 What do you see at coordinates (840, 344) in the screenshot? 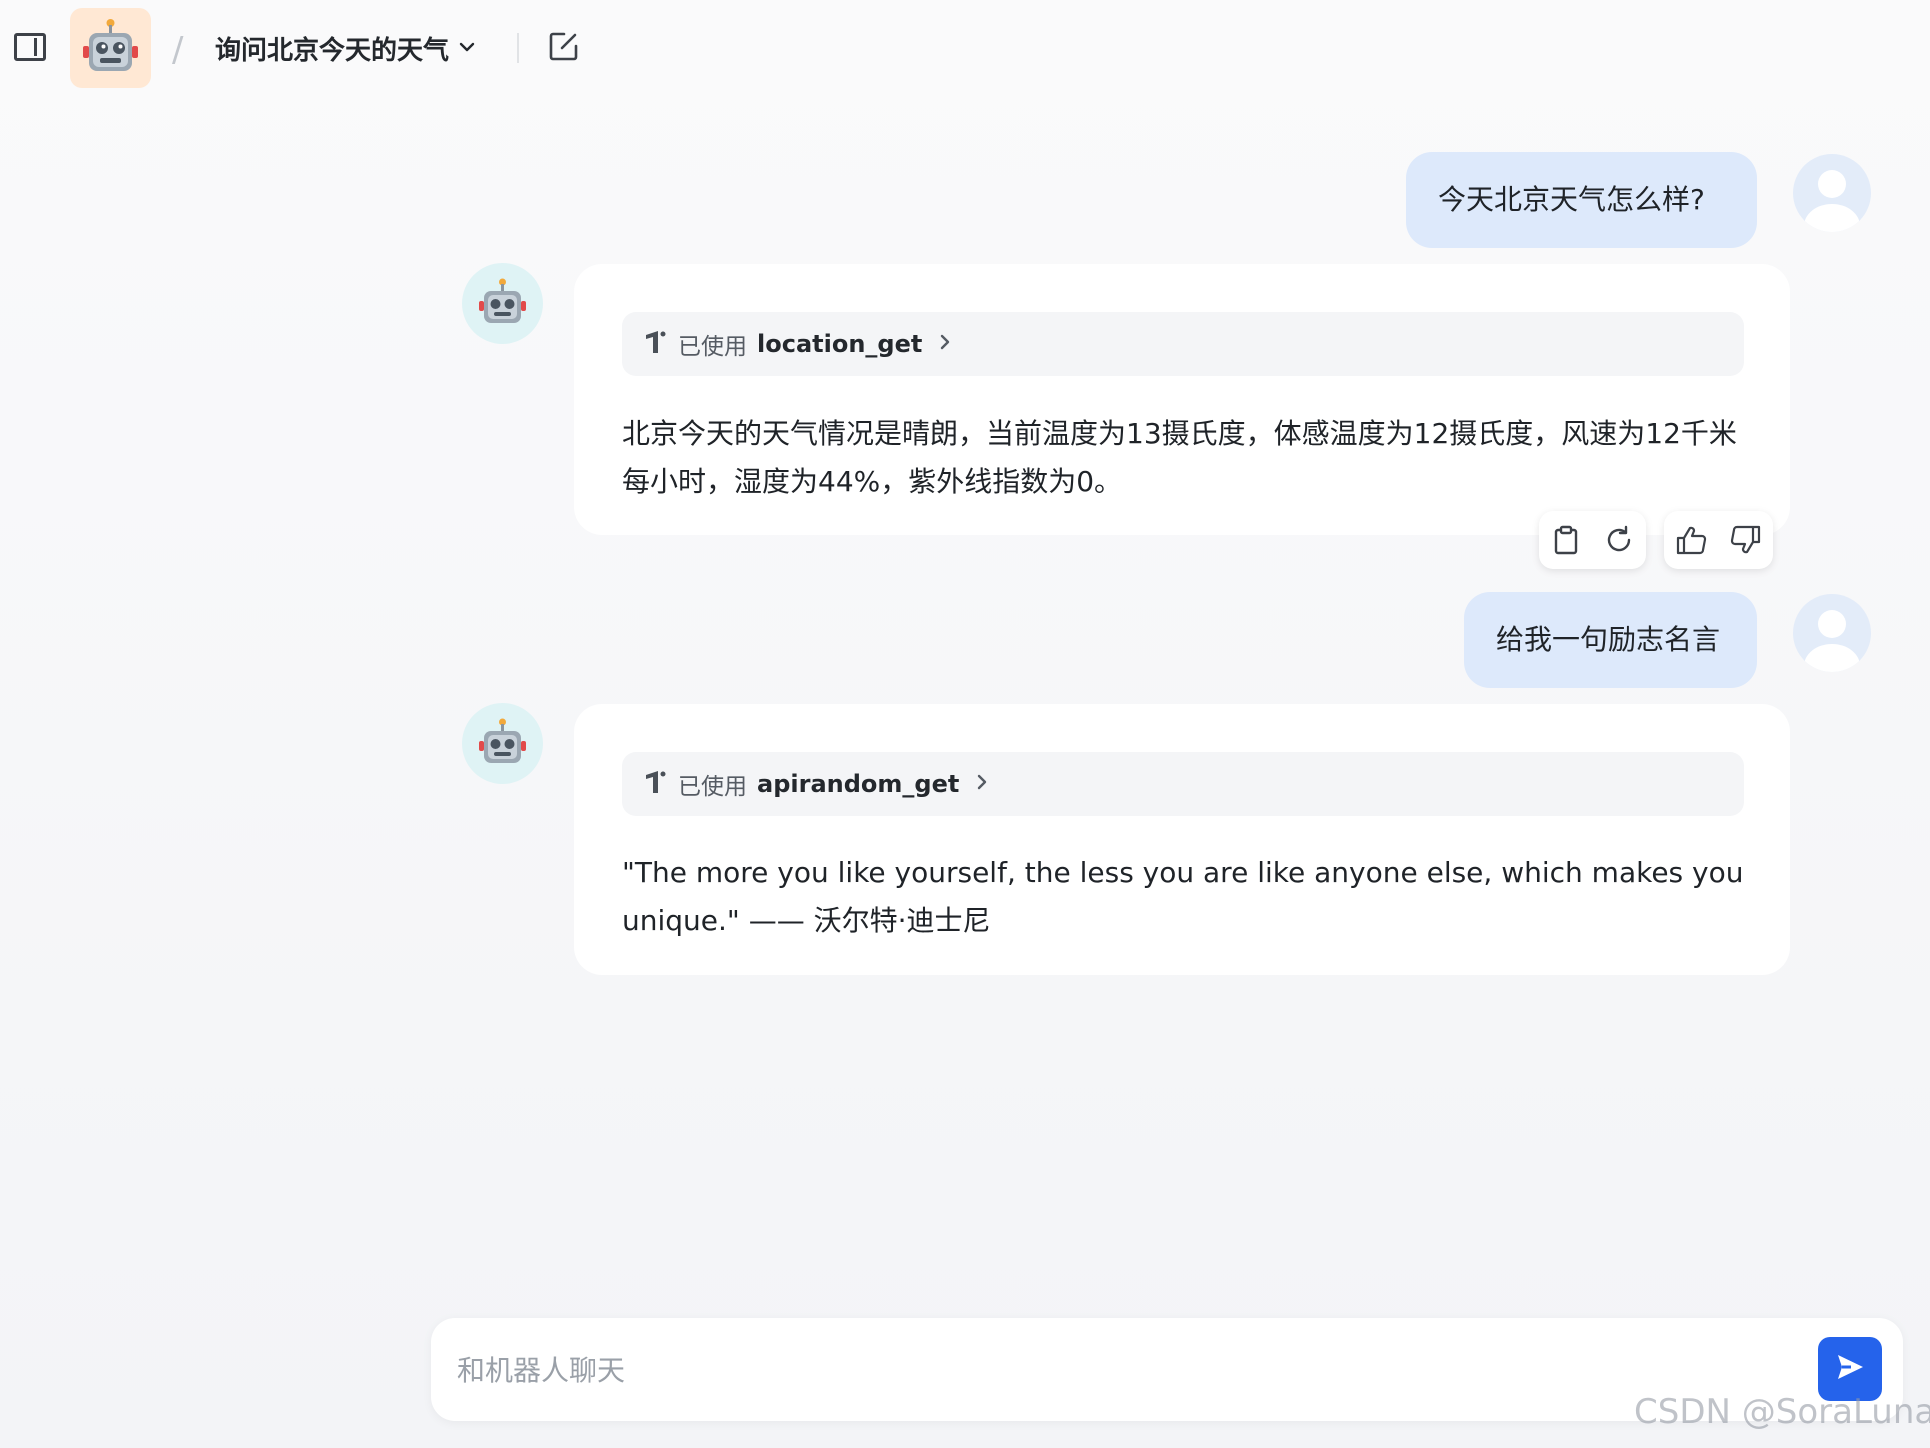
I see `tool-name: location_get` at bounding box center [840, 344].